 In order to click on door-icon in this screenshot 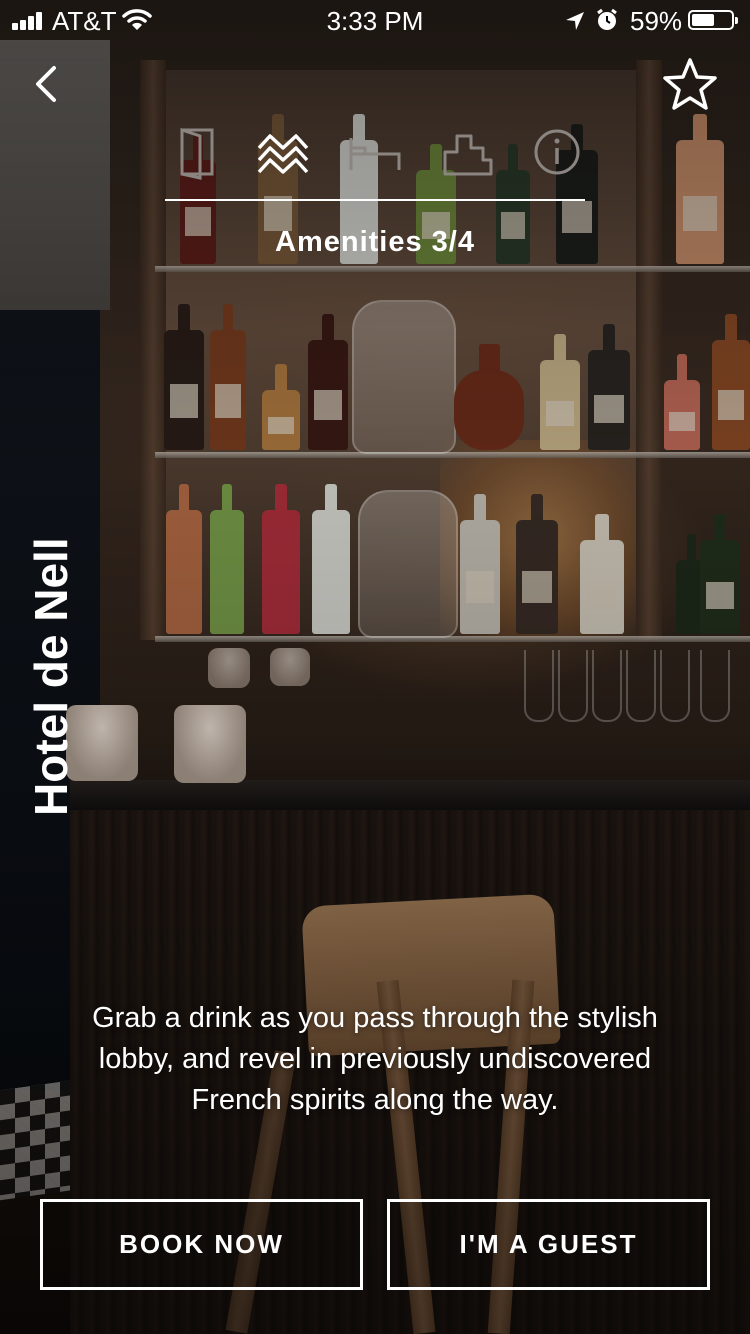, I will do `click(197, 152)`.